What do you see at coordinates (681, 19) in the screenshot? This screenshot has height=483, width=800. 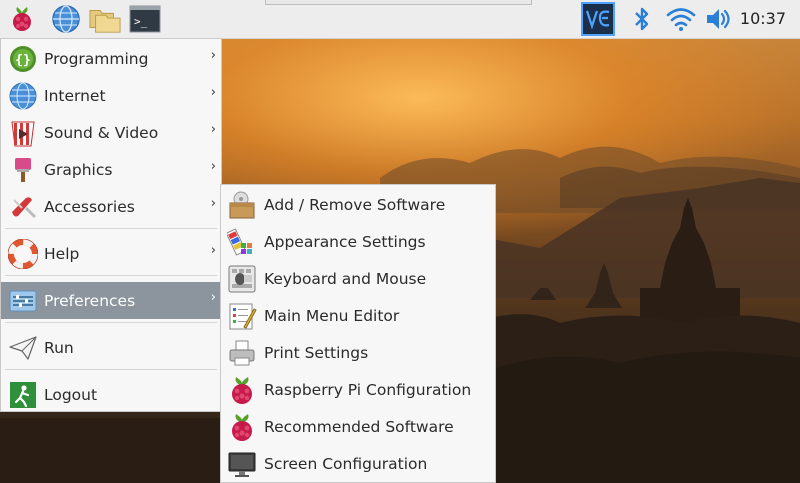 I see `wifi-icon` at bounding box center [681, 19].